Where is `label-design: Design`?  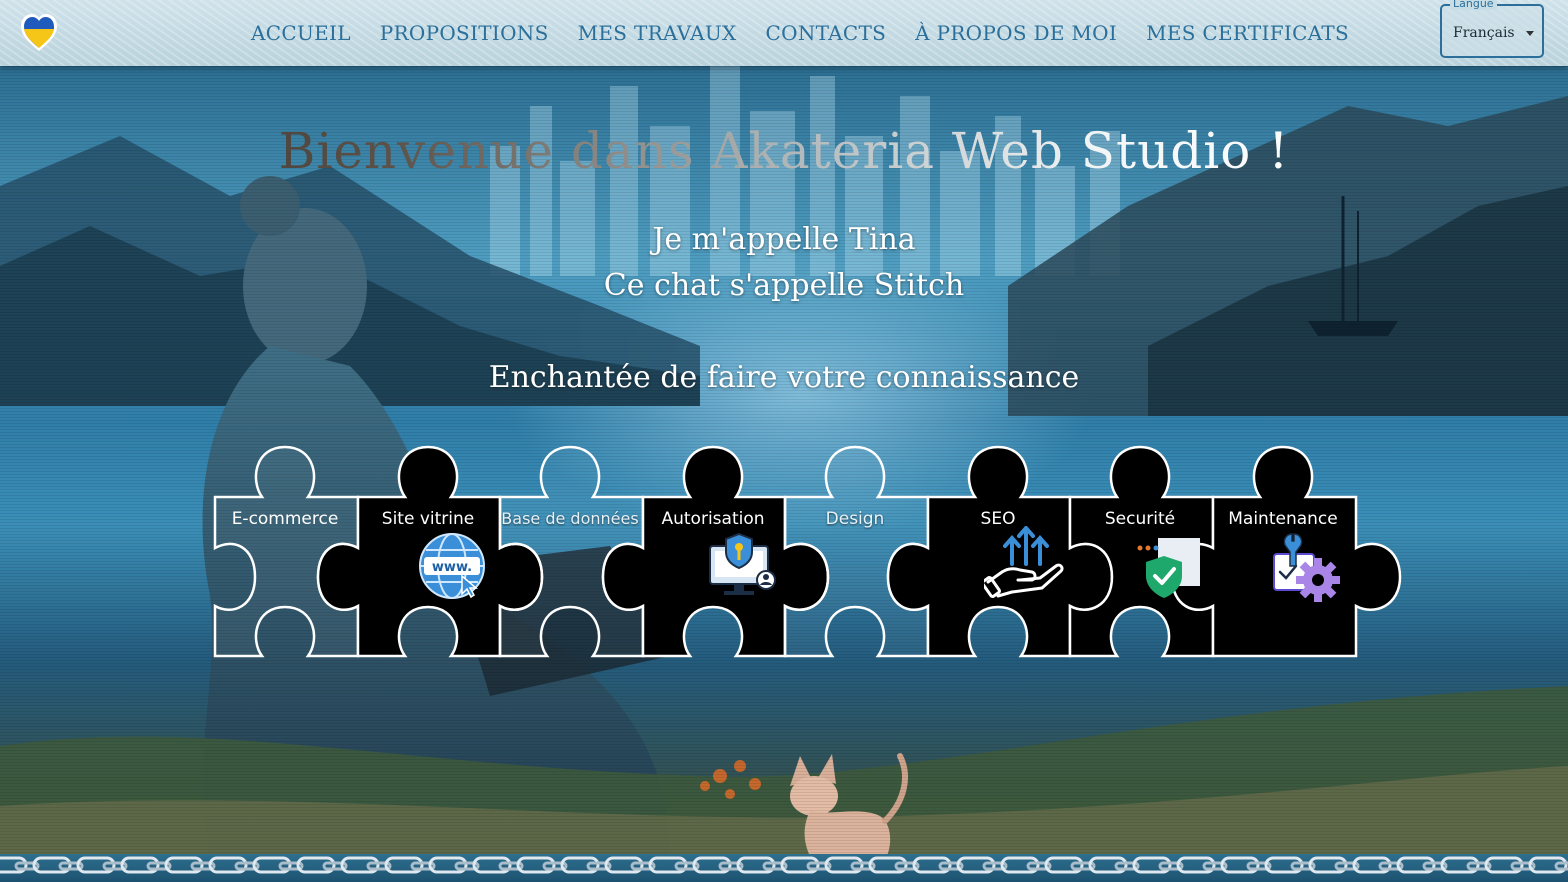 label-design: Design is located at coordinates (855, 519).